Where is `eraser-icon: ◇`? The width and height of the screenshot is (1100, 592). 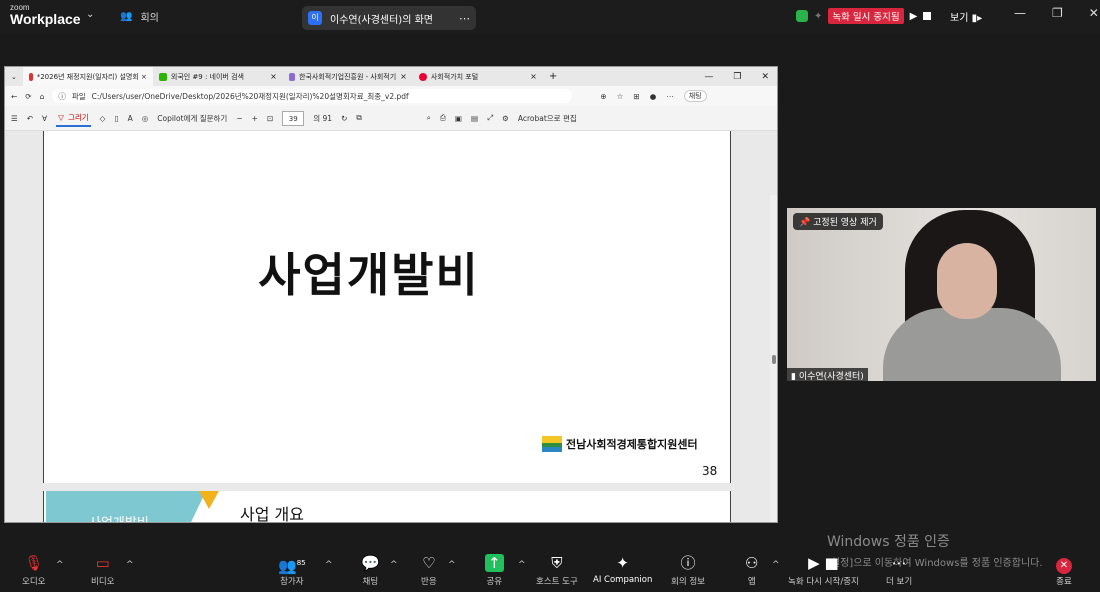 eraser-icon: ◇ is located at coordinates (103, 118).